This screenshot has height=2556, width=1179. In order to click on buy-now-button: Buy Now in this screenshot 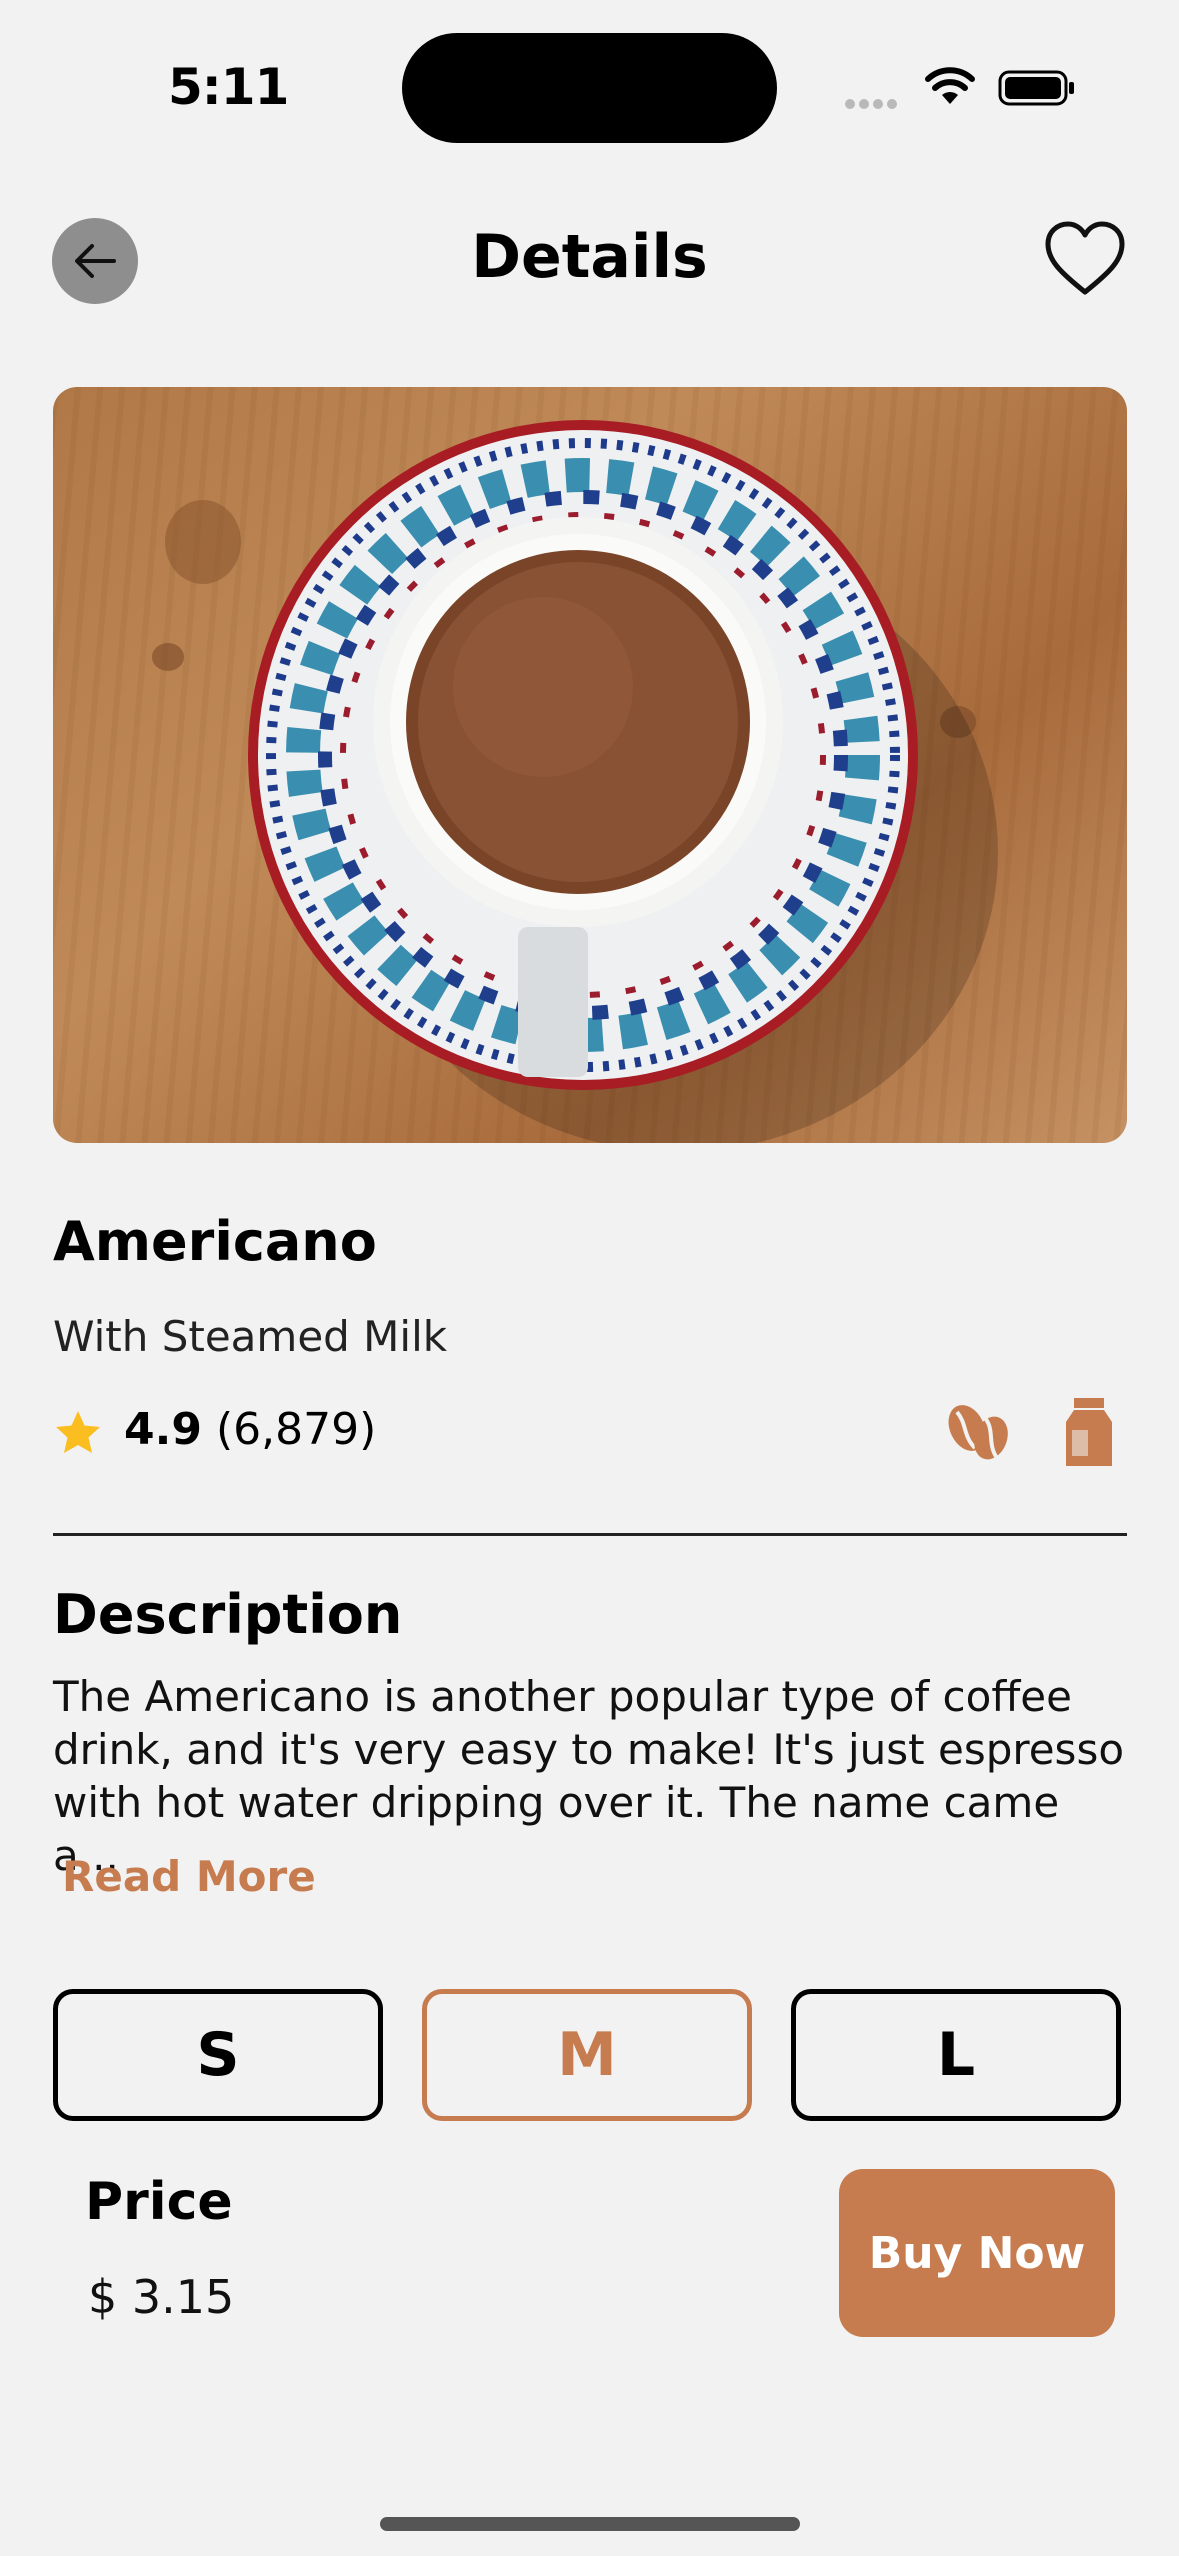, I will do `click(977, 2253)`.